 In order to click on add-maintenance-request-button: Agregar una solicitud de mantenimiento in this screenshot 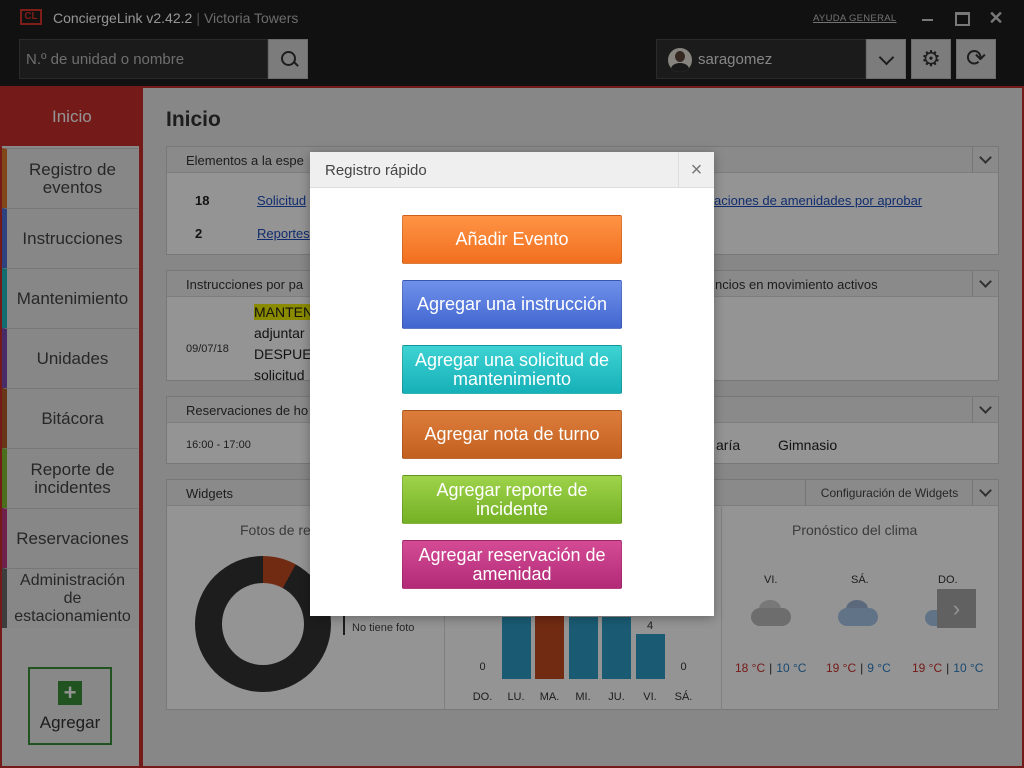, I will do `click(512, 369)`.